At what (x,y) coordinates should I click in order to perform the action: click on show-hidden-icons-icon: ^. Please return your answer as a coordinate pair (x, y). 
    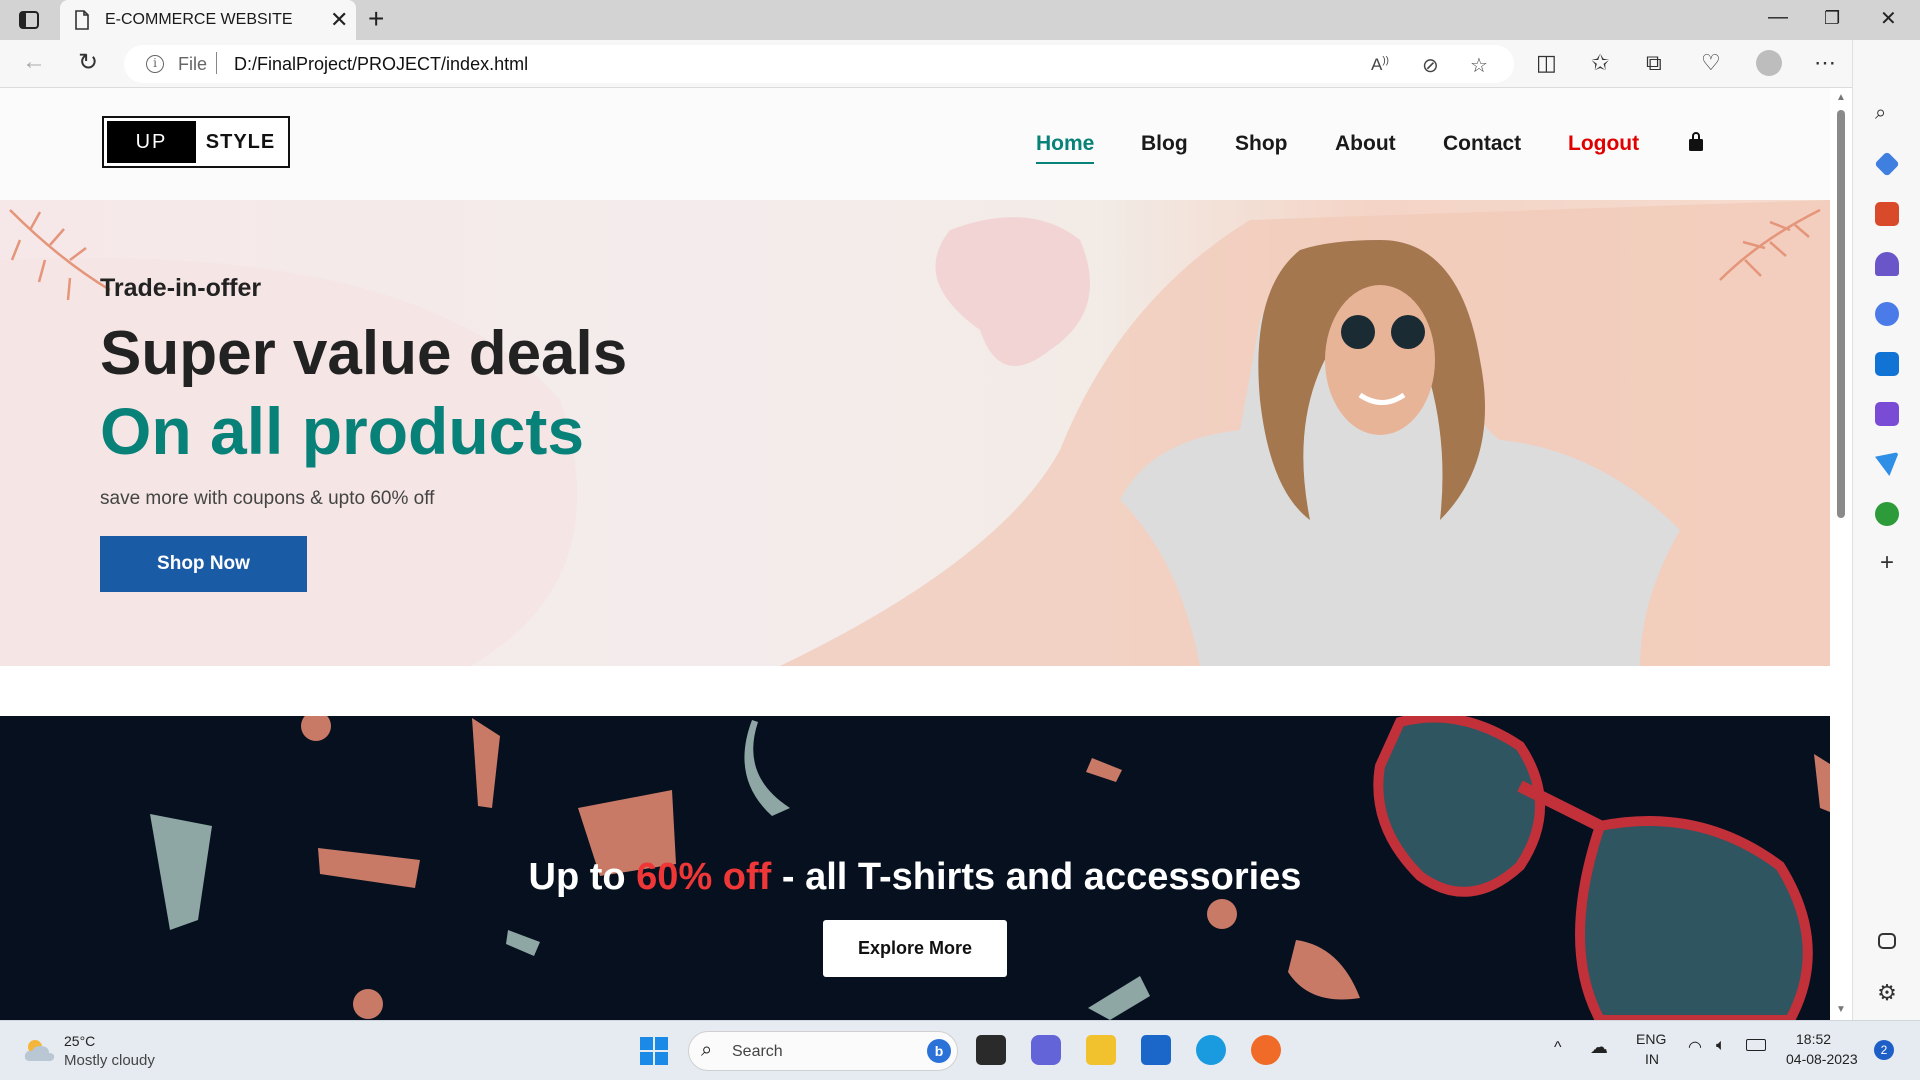
    Looking at the image, I should click on (1558, 1048).